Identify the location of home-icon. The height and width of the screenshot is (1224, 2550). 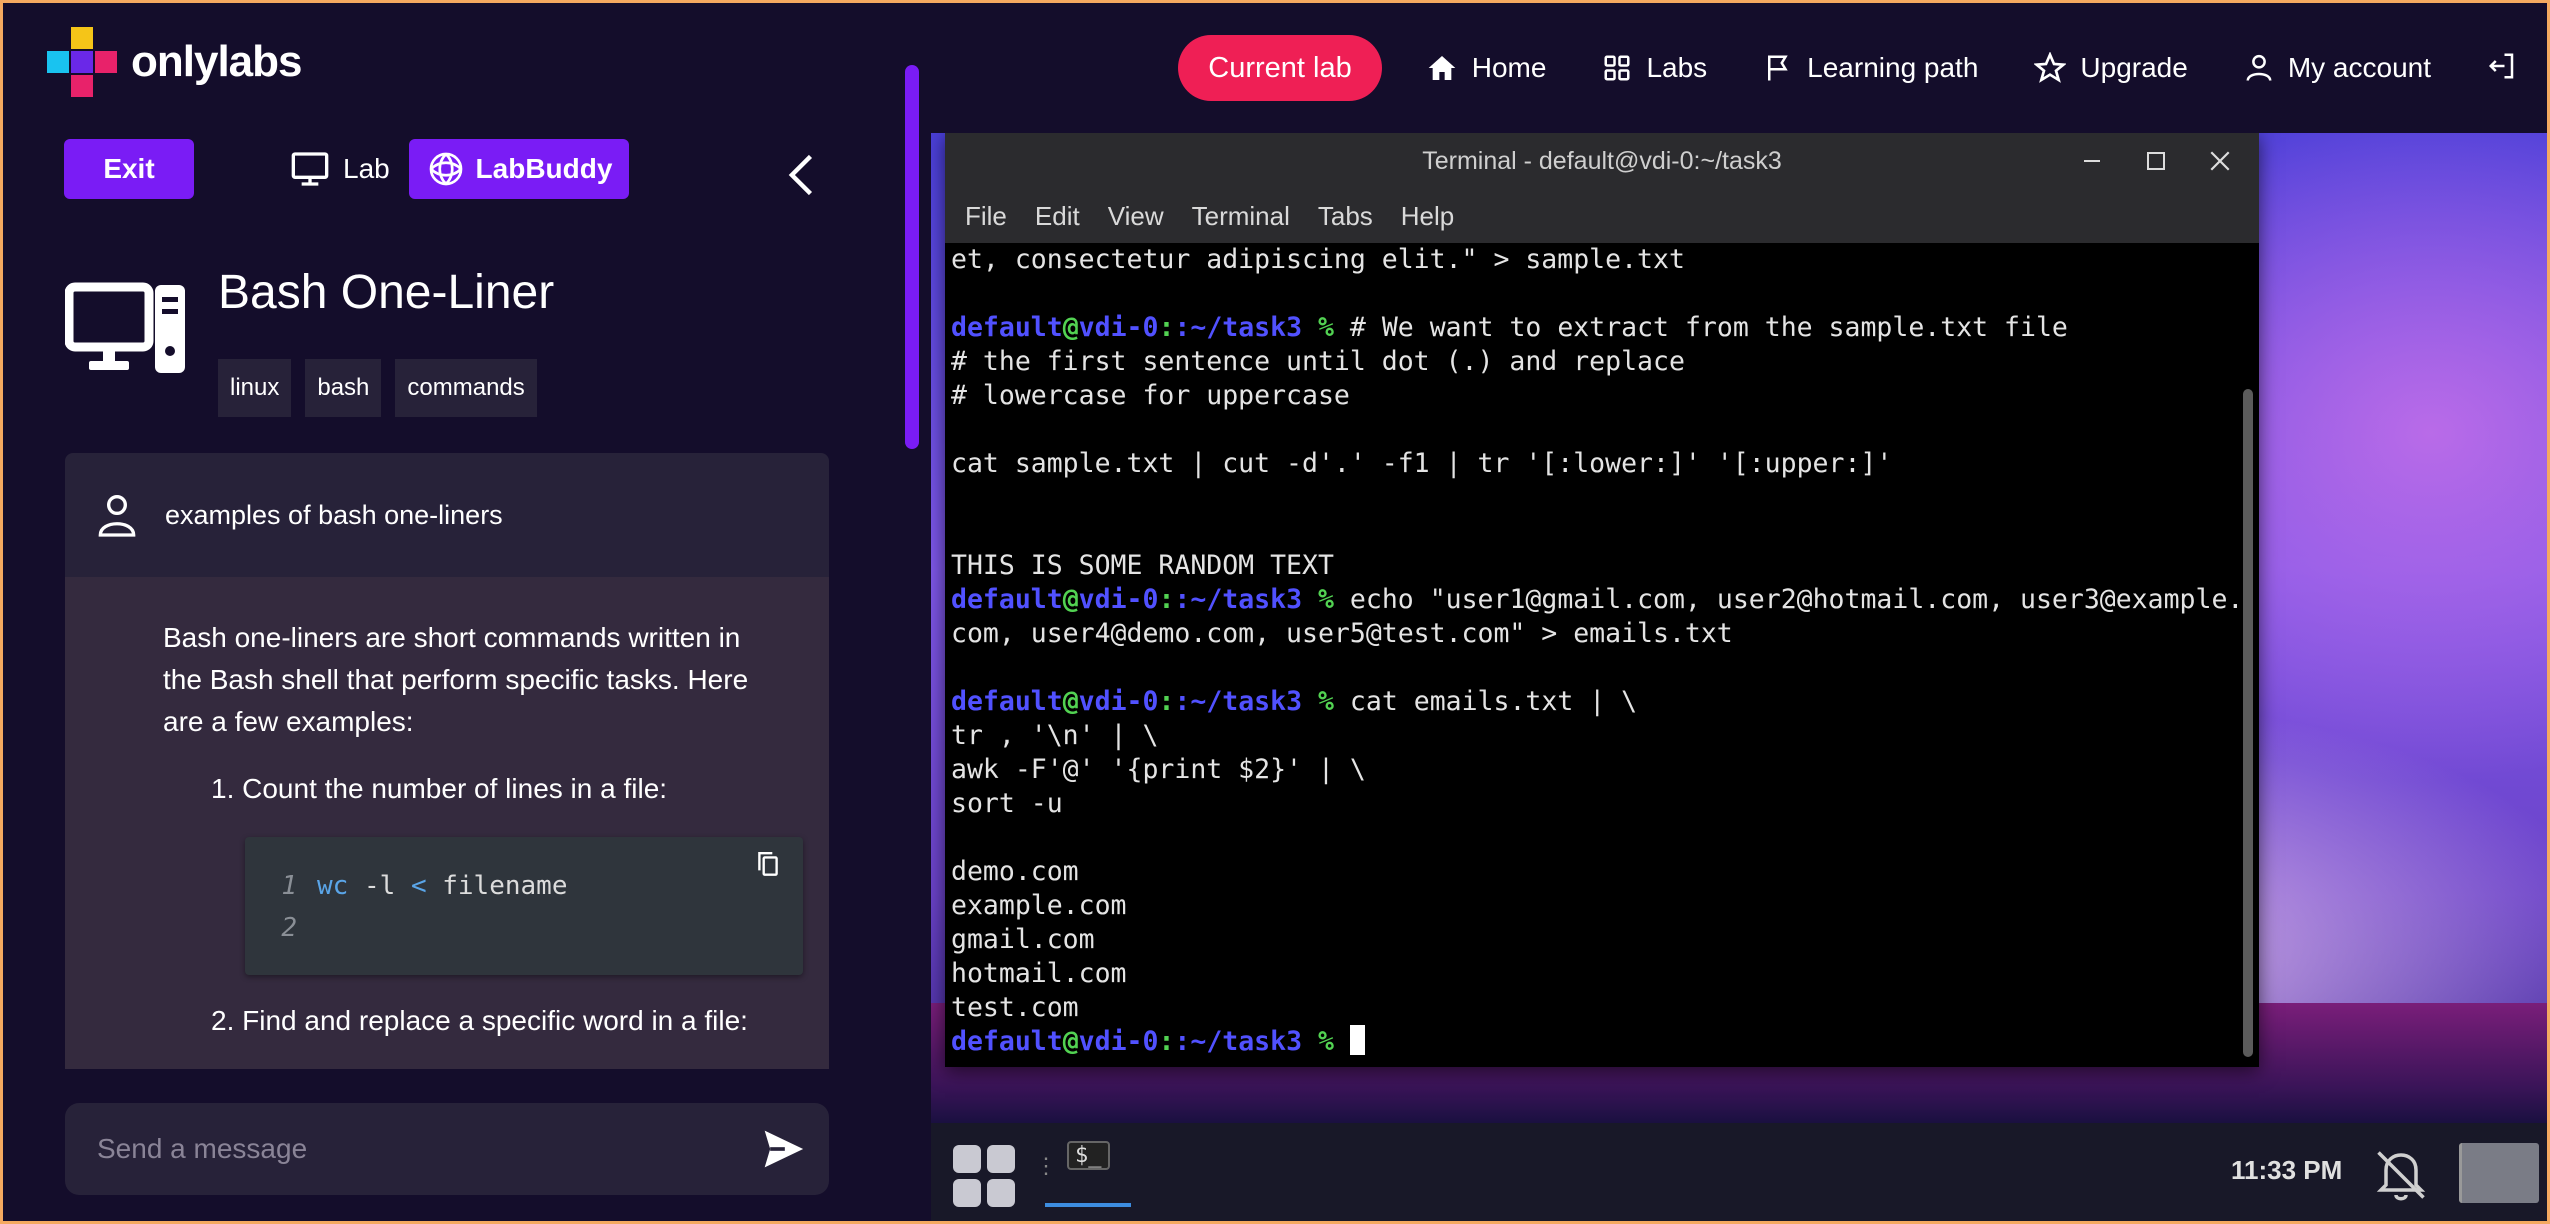
(1442, 68).